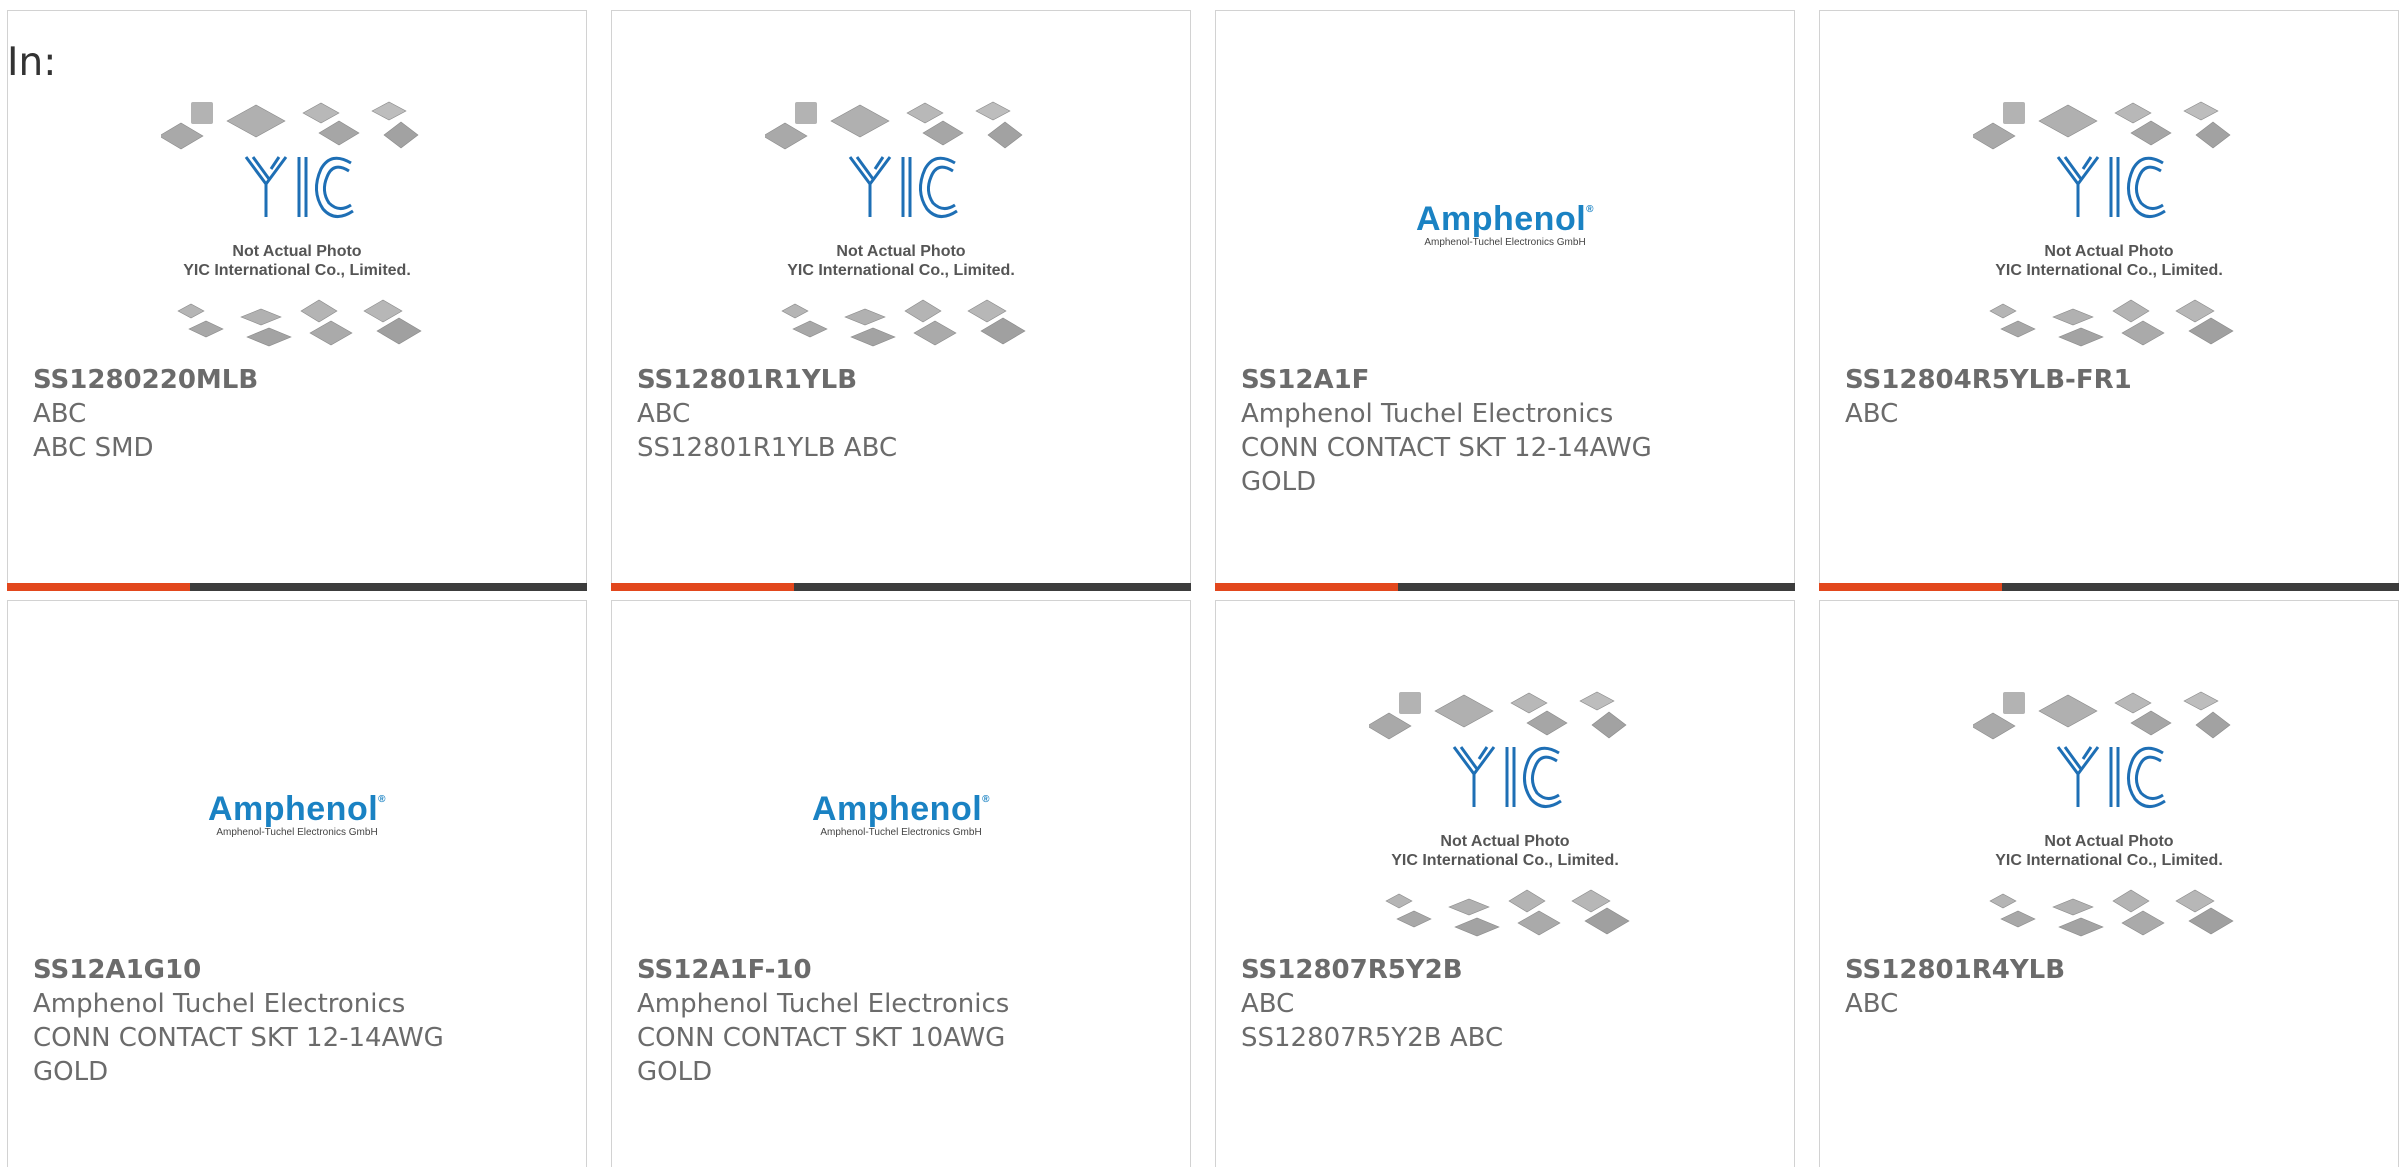 Image resolution: width=2400 pixels, height=1167 pixels. I want to click on description: SS12807R5Y2B ABC, so click(1372, 1038).